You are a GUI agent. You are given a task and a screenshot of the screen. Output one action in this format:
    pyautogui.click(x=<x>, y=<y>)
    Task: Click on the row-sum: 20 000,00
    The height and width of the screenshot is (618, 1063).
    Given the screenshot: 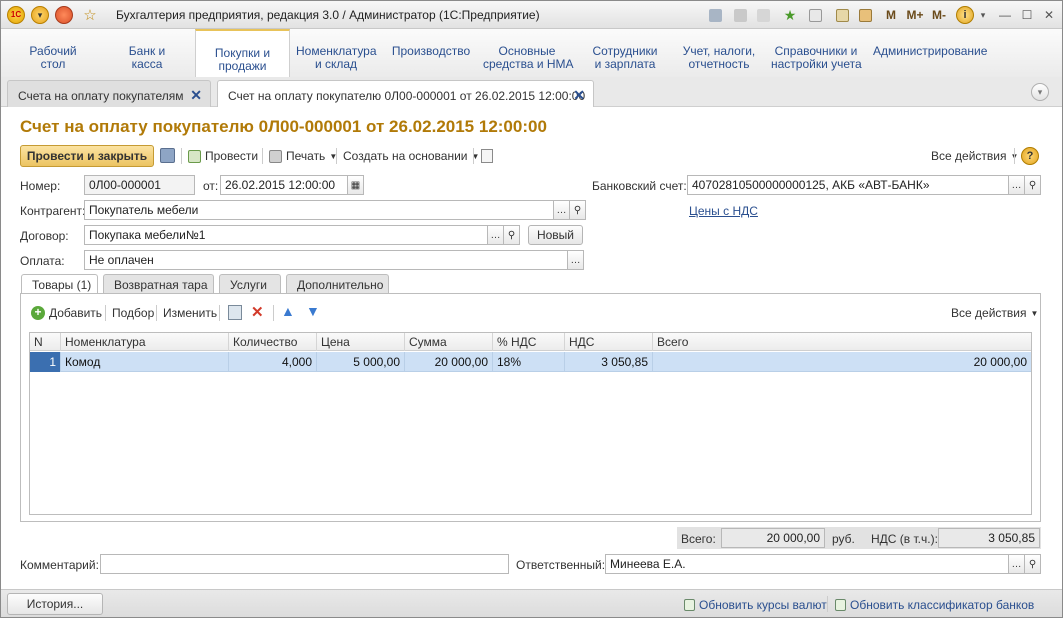 What is the action you would take?
    pyautogui.click(x=449, y=362)
    